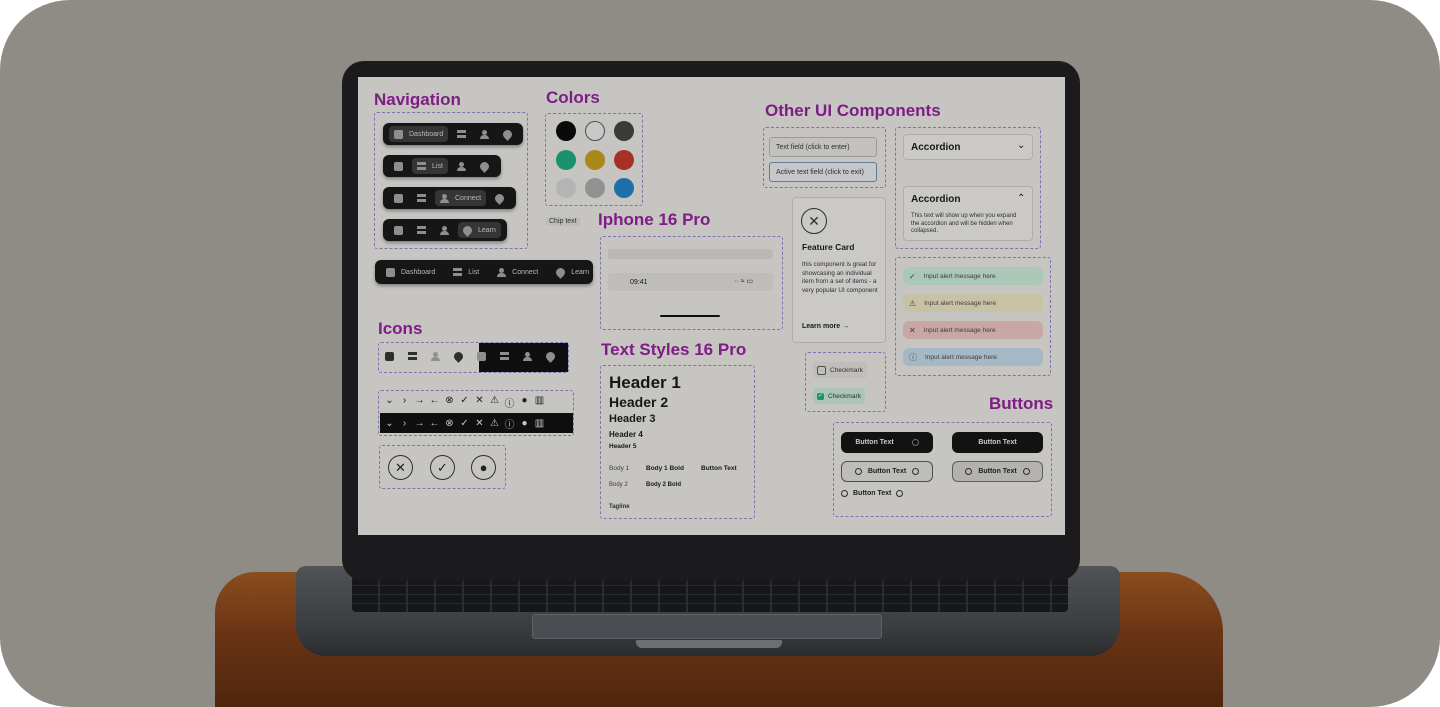  Describe the element at coordinates (887, 442) in the screenshot. I see `primary-button-icon: Button Text` at that location.